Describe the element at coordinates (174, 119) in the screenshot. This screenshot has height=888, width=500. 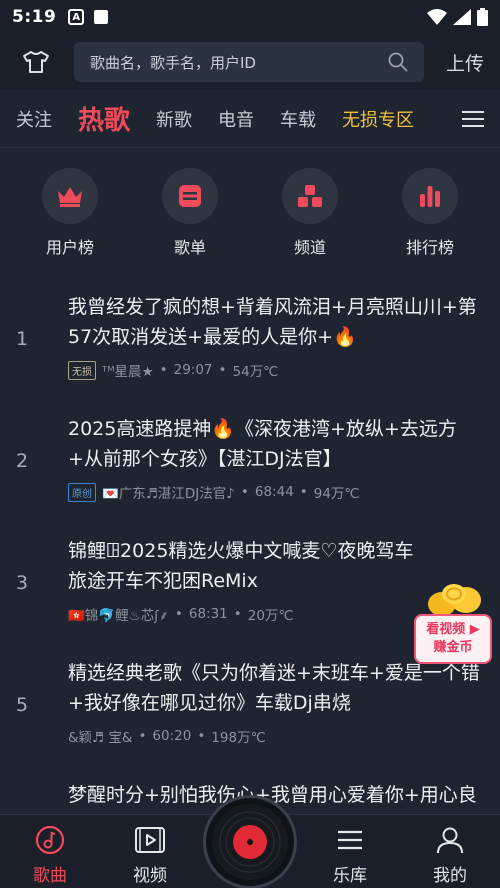
I see `tab-new-songs: 新歌` at that location.